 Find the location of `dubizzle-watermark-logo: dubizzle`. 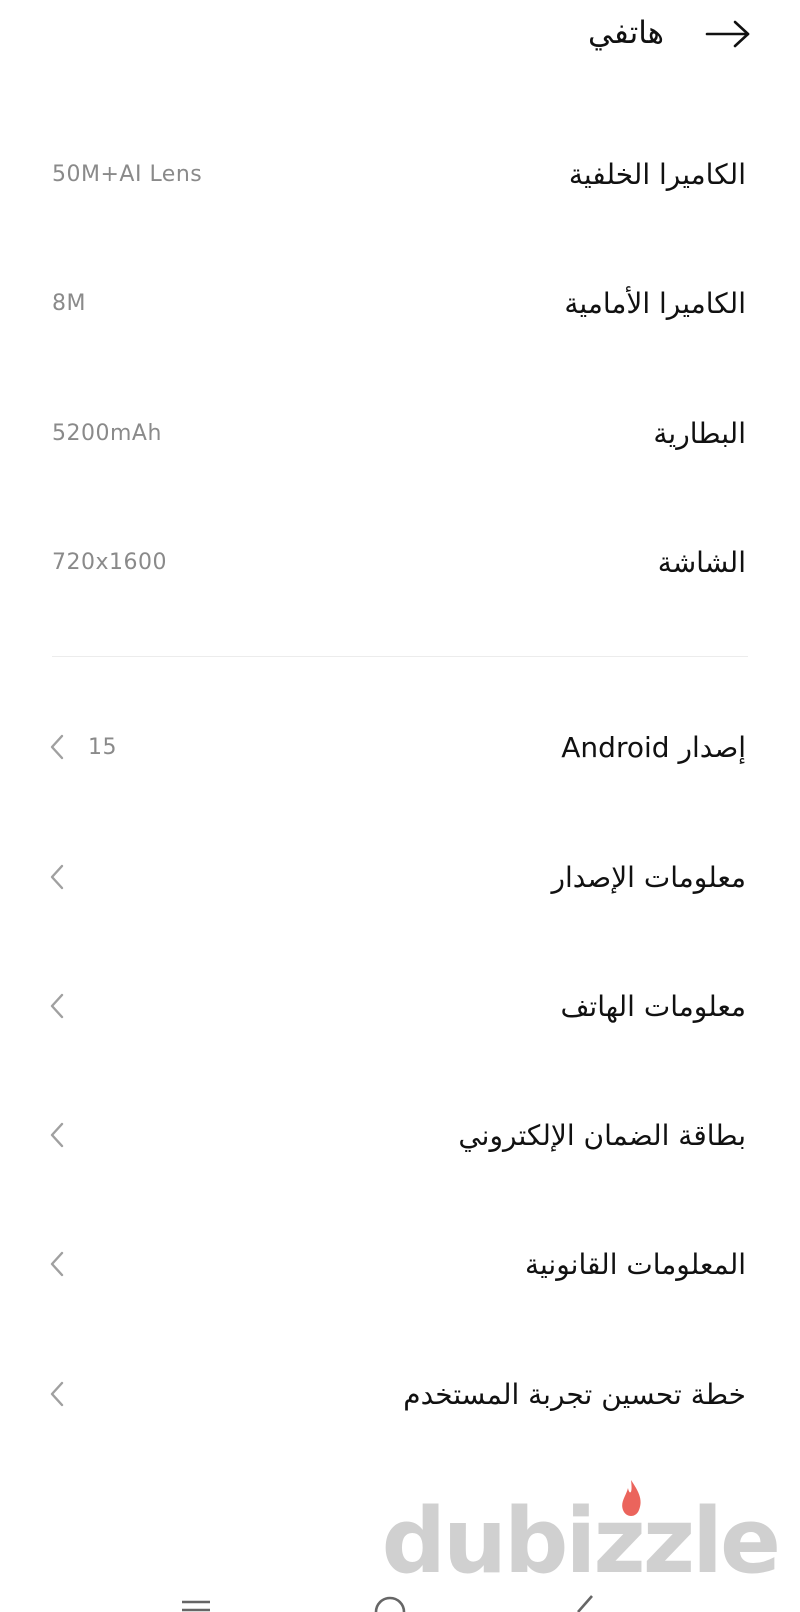

dubizzle-watermark-logo: dubizzle is located at coordinates (581, 1538).